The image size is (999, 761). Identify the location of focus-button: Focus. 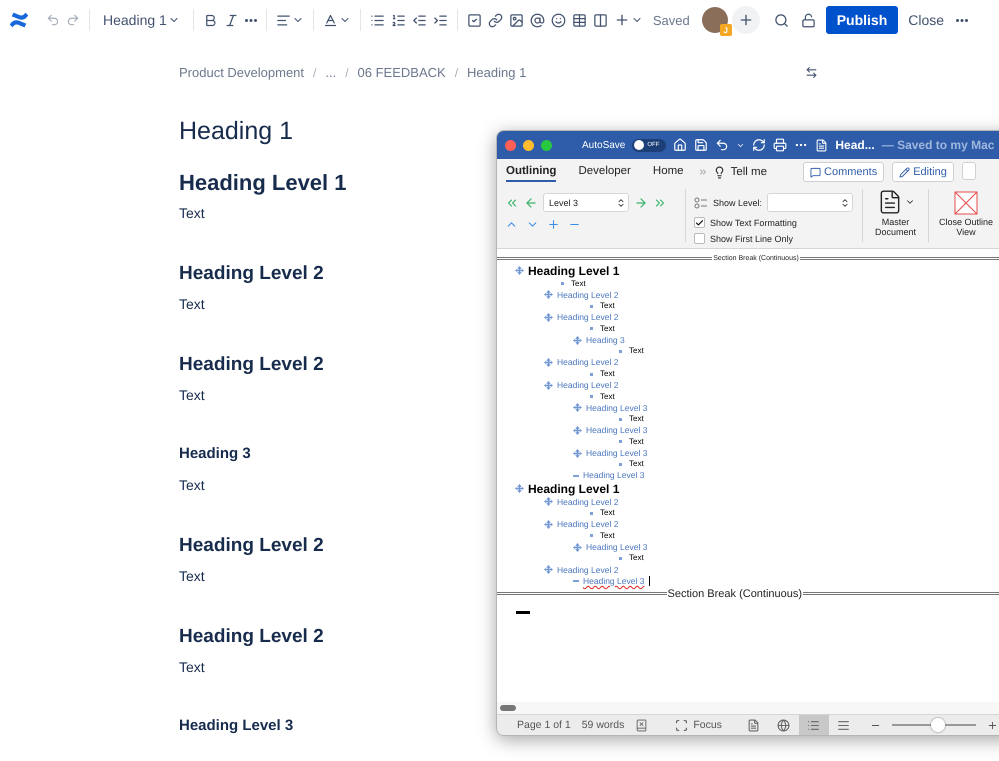
(698, 725).